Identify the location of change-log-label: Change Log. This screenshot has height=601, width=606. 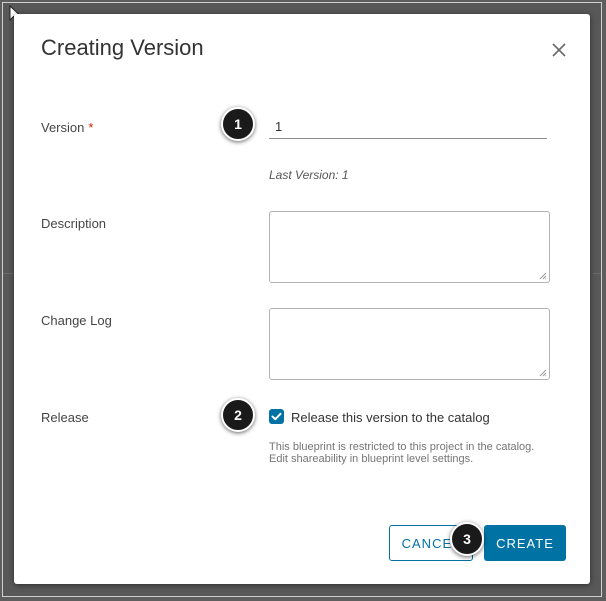
(76, 320).